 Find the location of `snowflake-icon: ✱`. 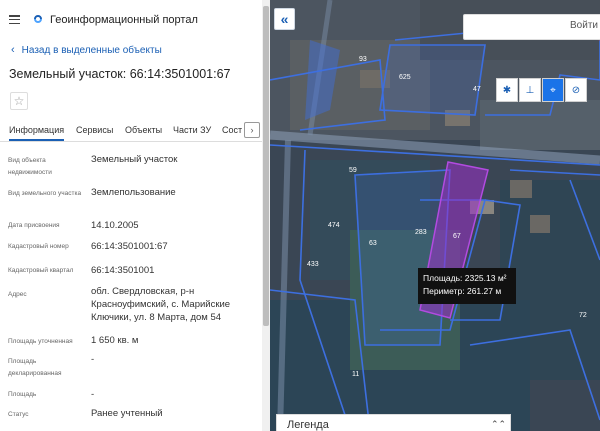

snowflake-icon: ✱ is located at coordinates (507, 90).